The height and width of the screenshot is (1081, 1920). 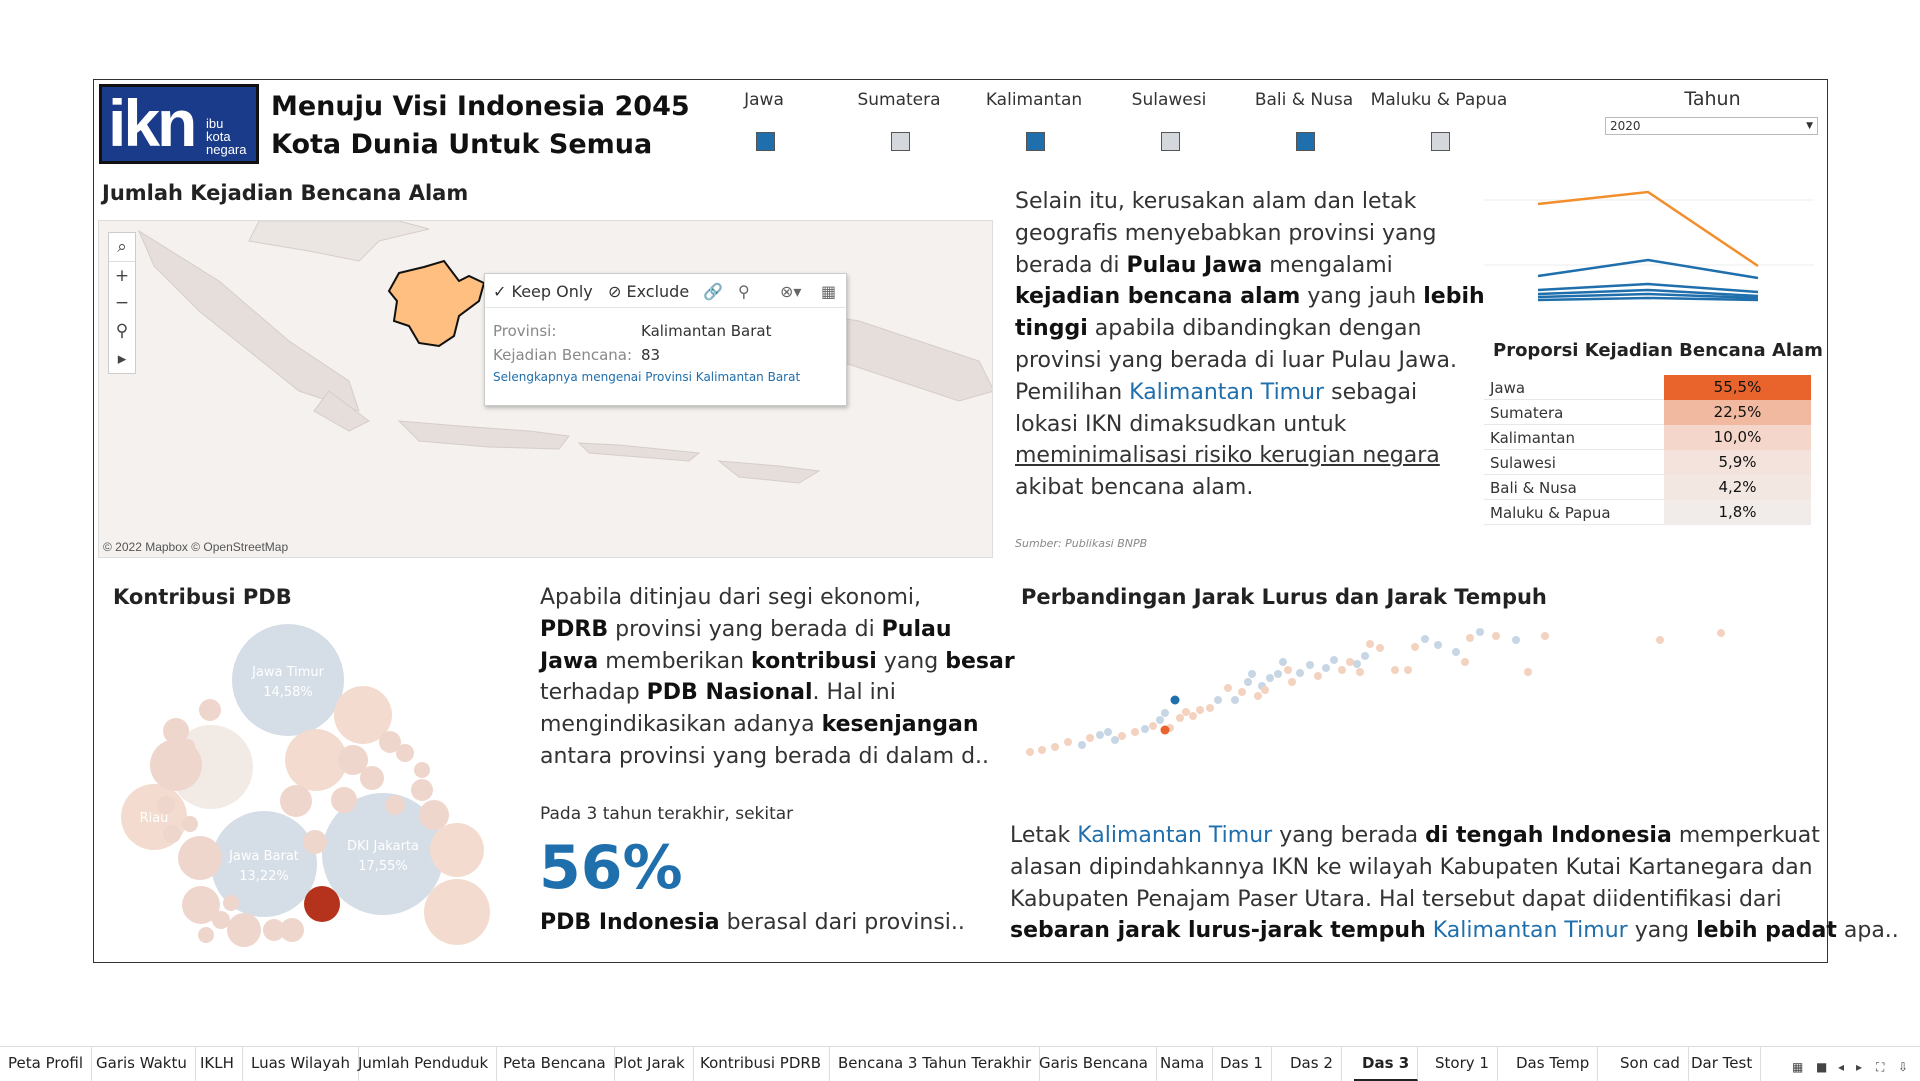 What do you see at coordinates (900, 141) in the screenshot?
I see `region-checkbox-sumatera` at bounding box center [900, 141].